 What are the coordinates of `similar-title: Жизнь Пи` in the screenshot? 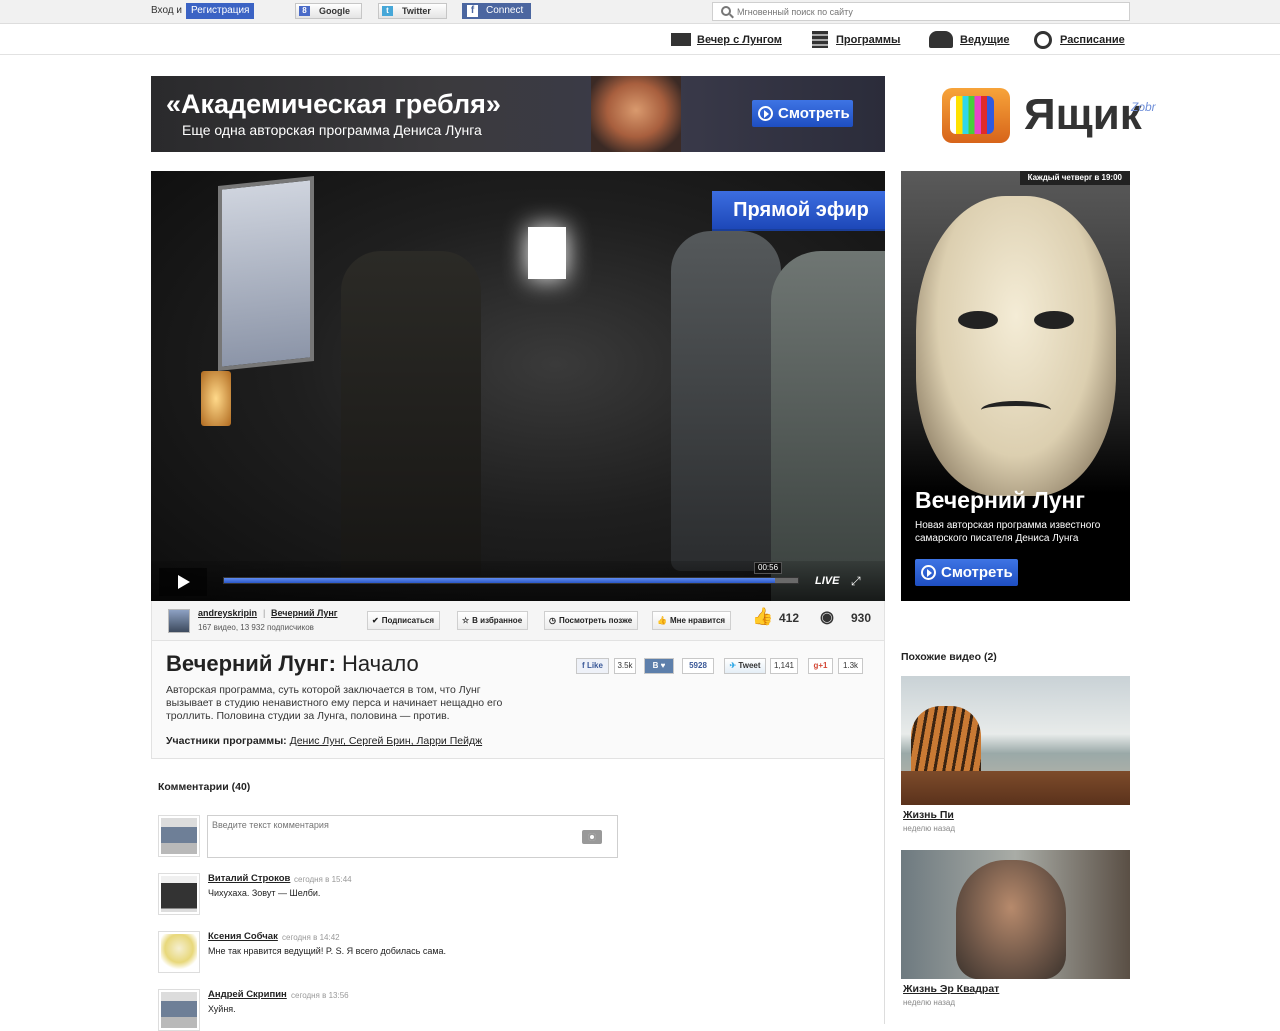 It's located at (928, 815).